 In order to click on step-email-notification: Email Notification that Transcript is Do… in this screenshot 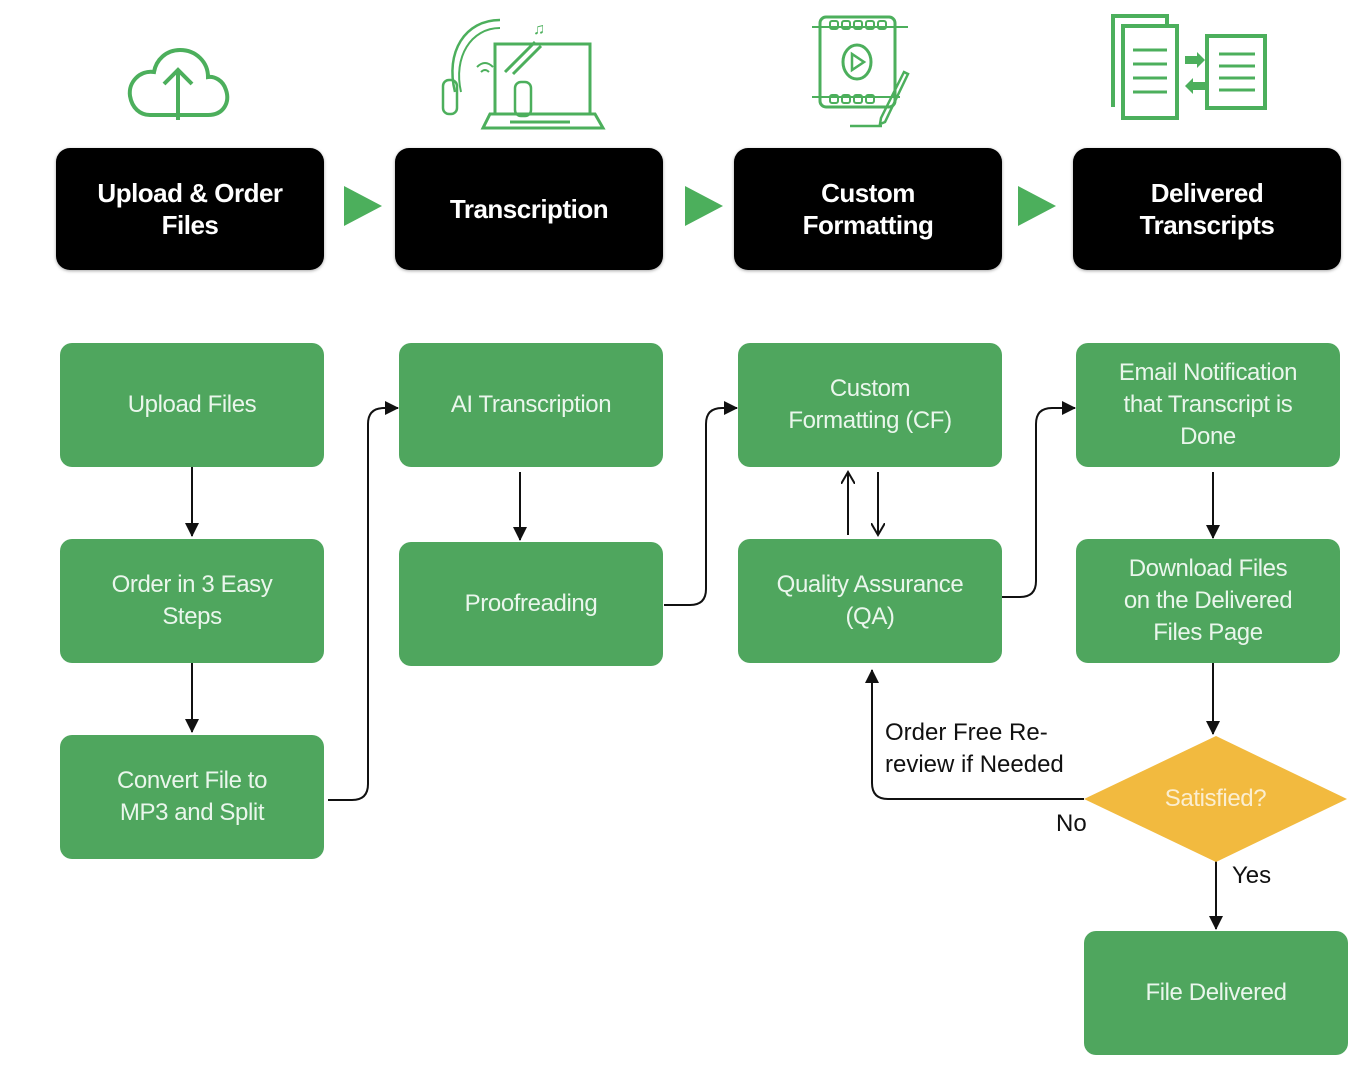, I will do `click(1208, 405)`.